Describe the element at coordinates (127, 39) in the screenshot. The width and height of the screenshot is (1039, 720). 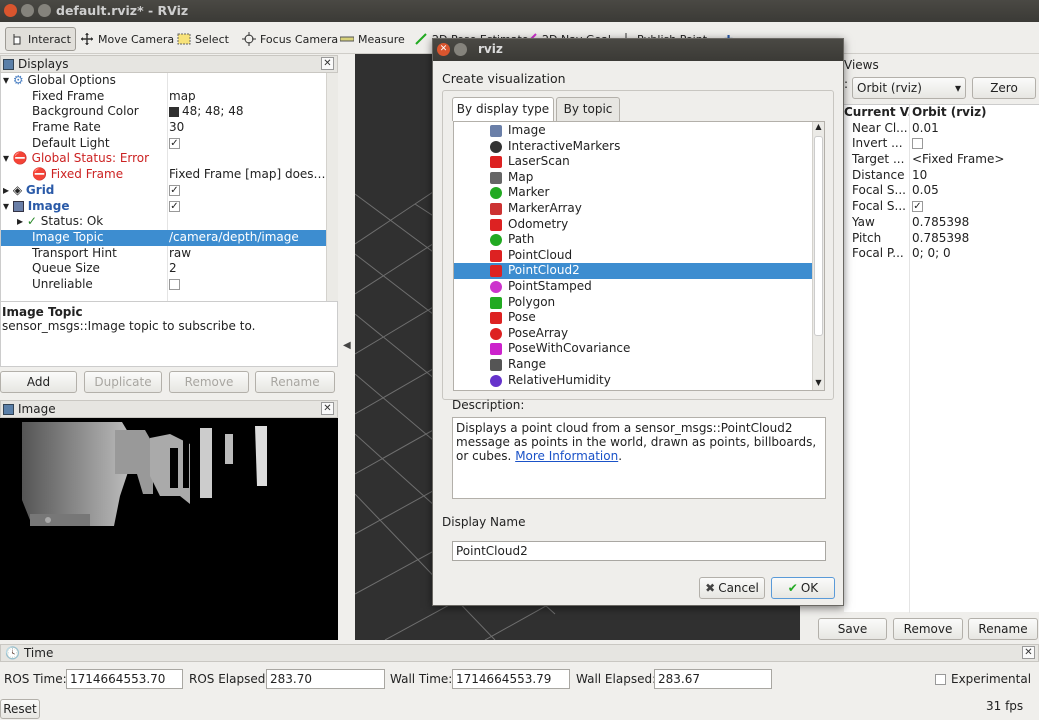
I see `tool-move-camera-button: Move Camera` at that location.